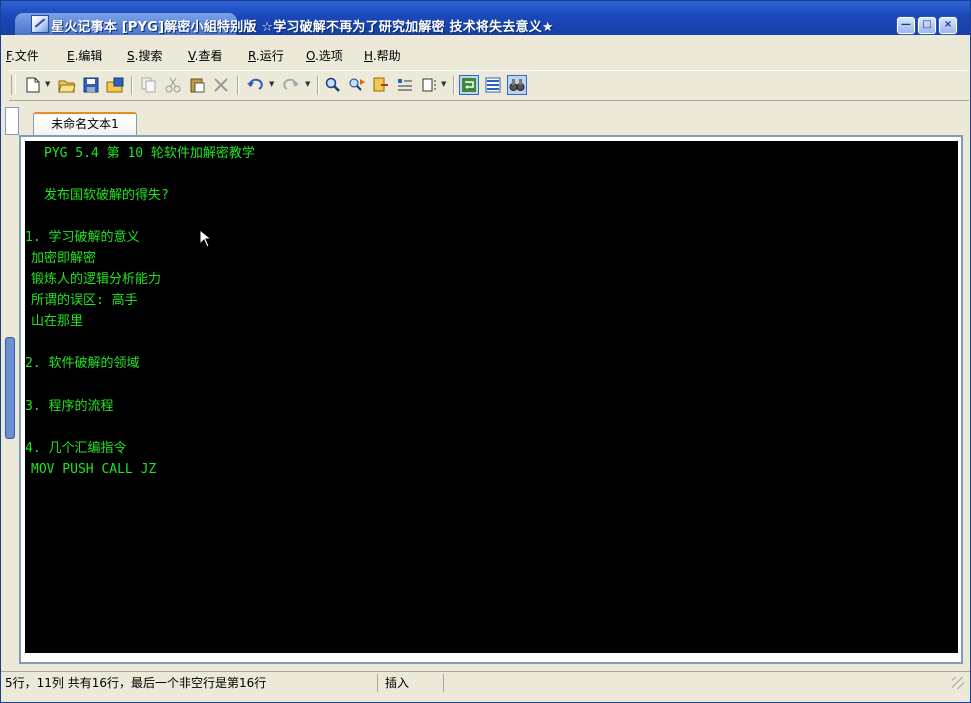 This screenshot has height=703, width=971. What do you see at coordinates (13, 85) in the screenshot?
I see `toolbar-grip` at bounding box center [13, 85].